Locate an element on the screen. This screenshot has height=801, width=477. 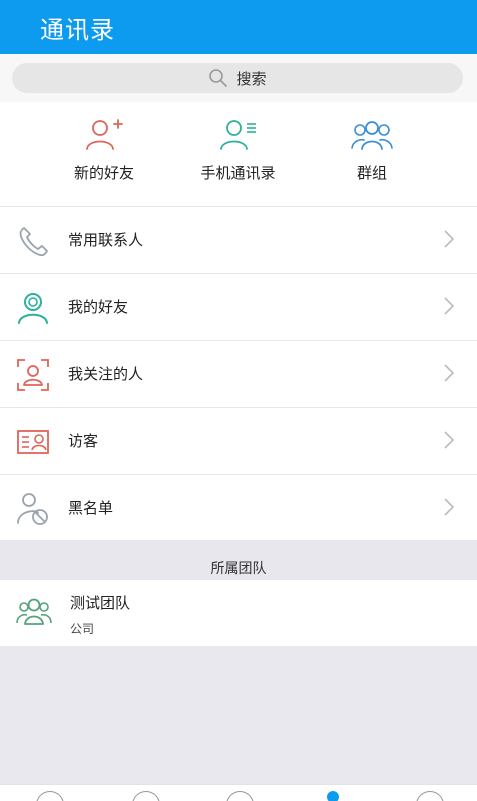
app-header: 通讯录 is located at coordinates (238, 27).